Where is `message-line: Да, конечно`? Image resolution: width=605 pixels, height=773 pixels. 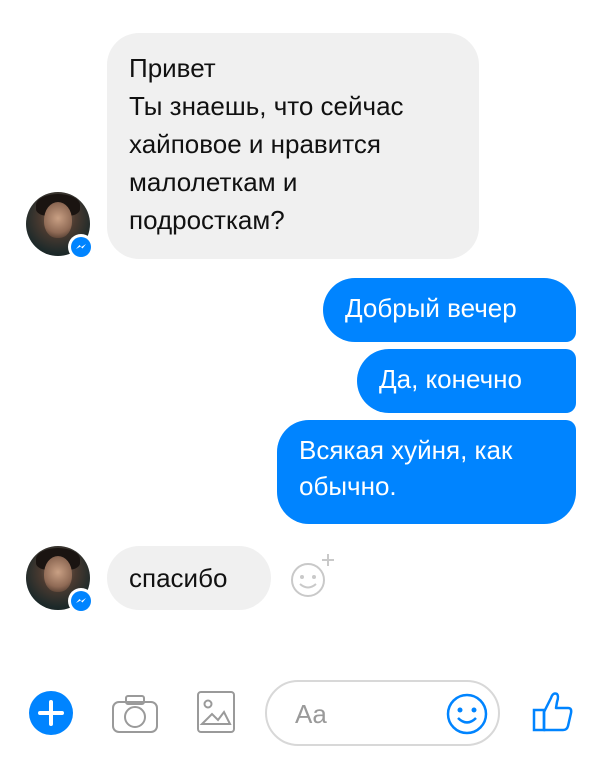 message-line: Да, конечно is located at coordinates (450, 379).